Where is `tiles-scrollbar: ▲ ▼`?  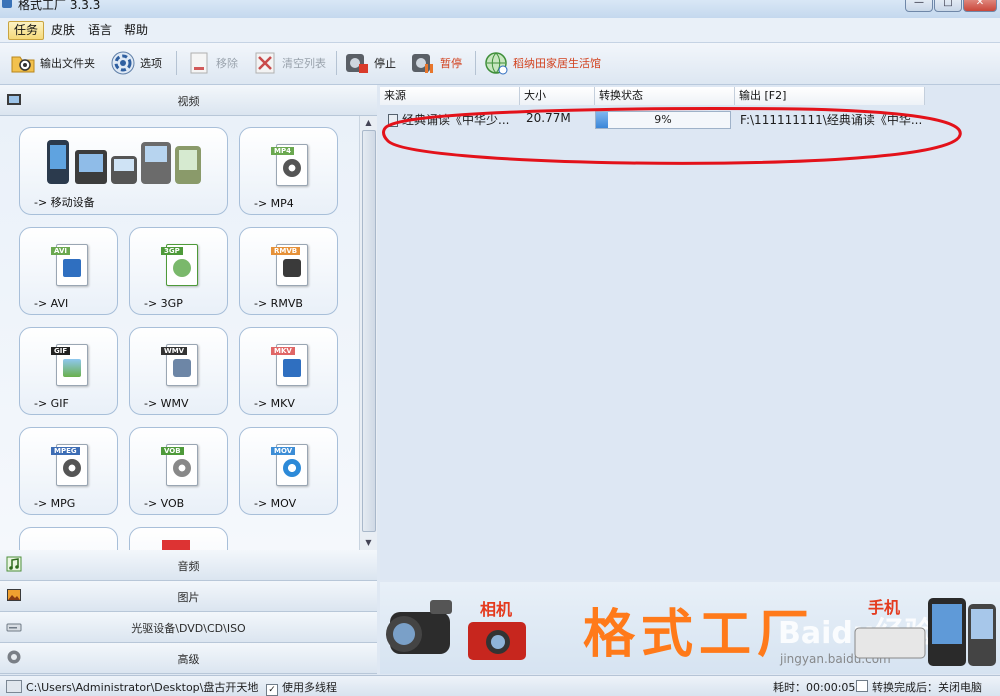
tiles-scrollbar: ▲ ▼ is located at coordinates (368, 333).